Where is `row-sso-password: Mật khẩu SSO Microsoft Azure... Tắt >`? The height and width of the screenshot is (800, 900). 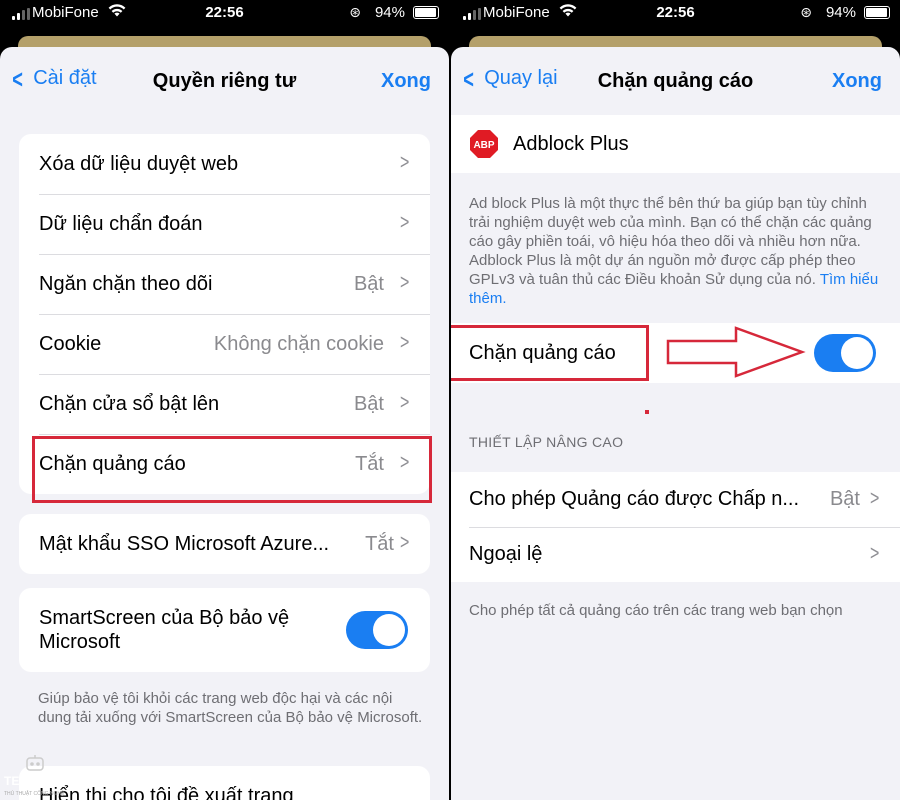 row-sso-password: Mật khẩu SSO Microsoft Azure... Tắt > is located at coordinates (224, 544).